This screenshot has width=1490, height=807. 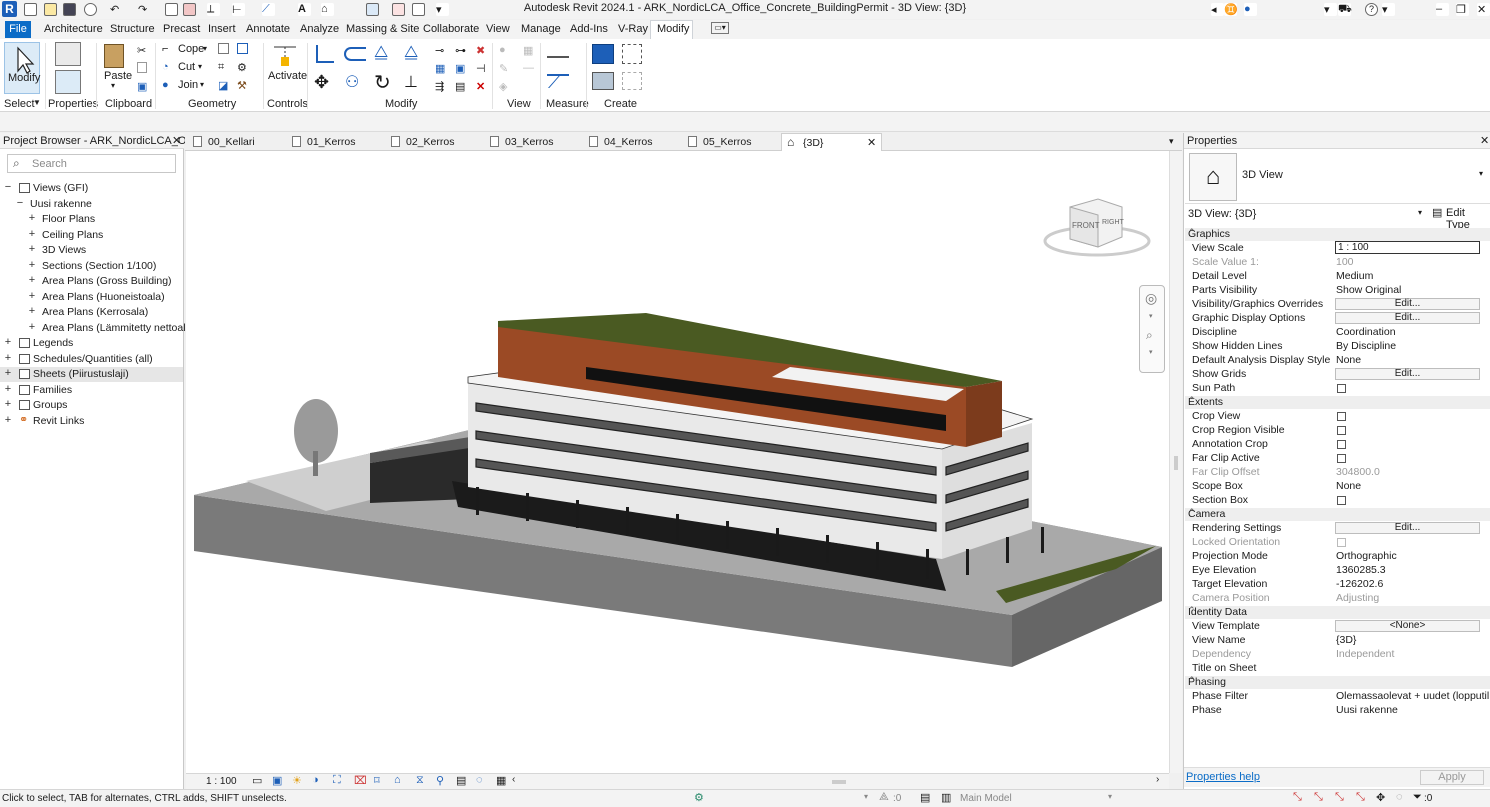 What do you see at coordinates (1366, 346) in the screenshot?
I see `hidden-lines-value: By Discipline` at bounding box center [1366, 346].